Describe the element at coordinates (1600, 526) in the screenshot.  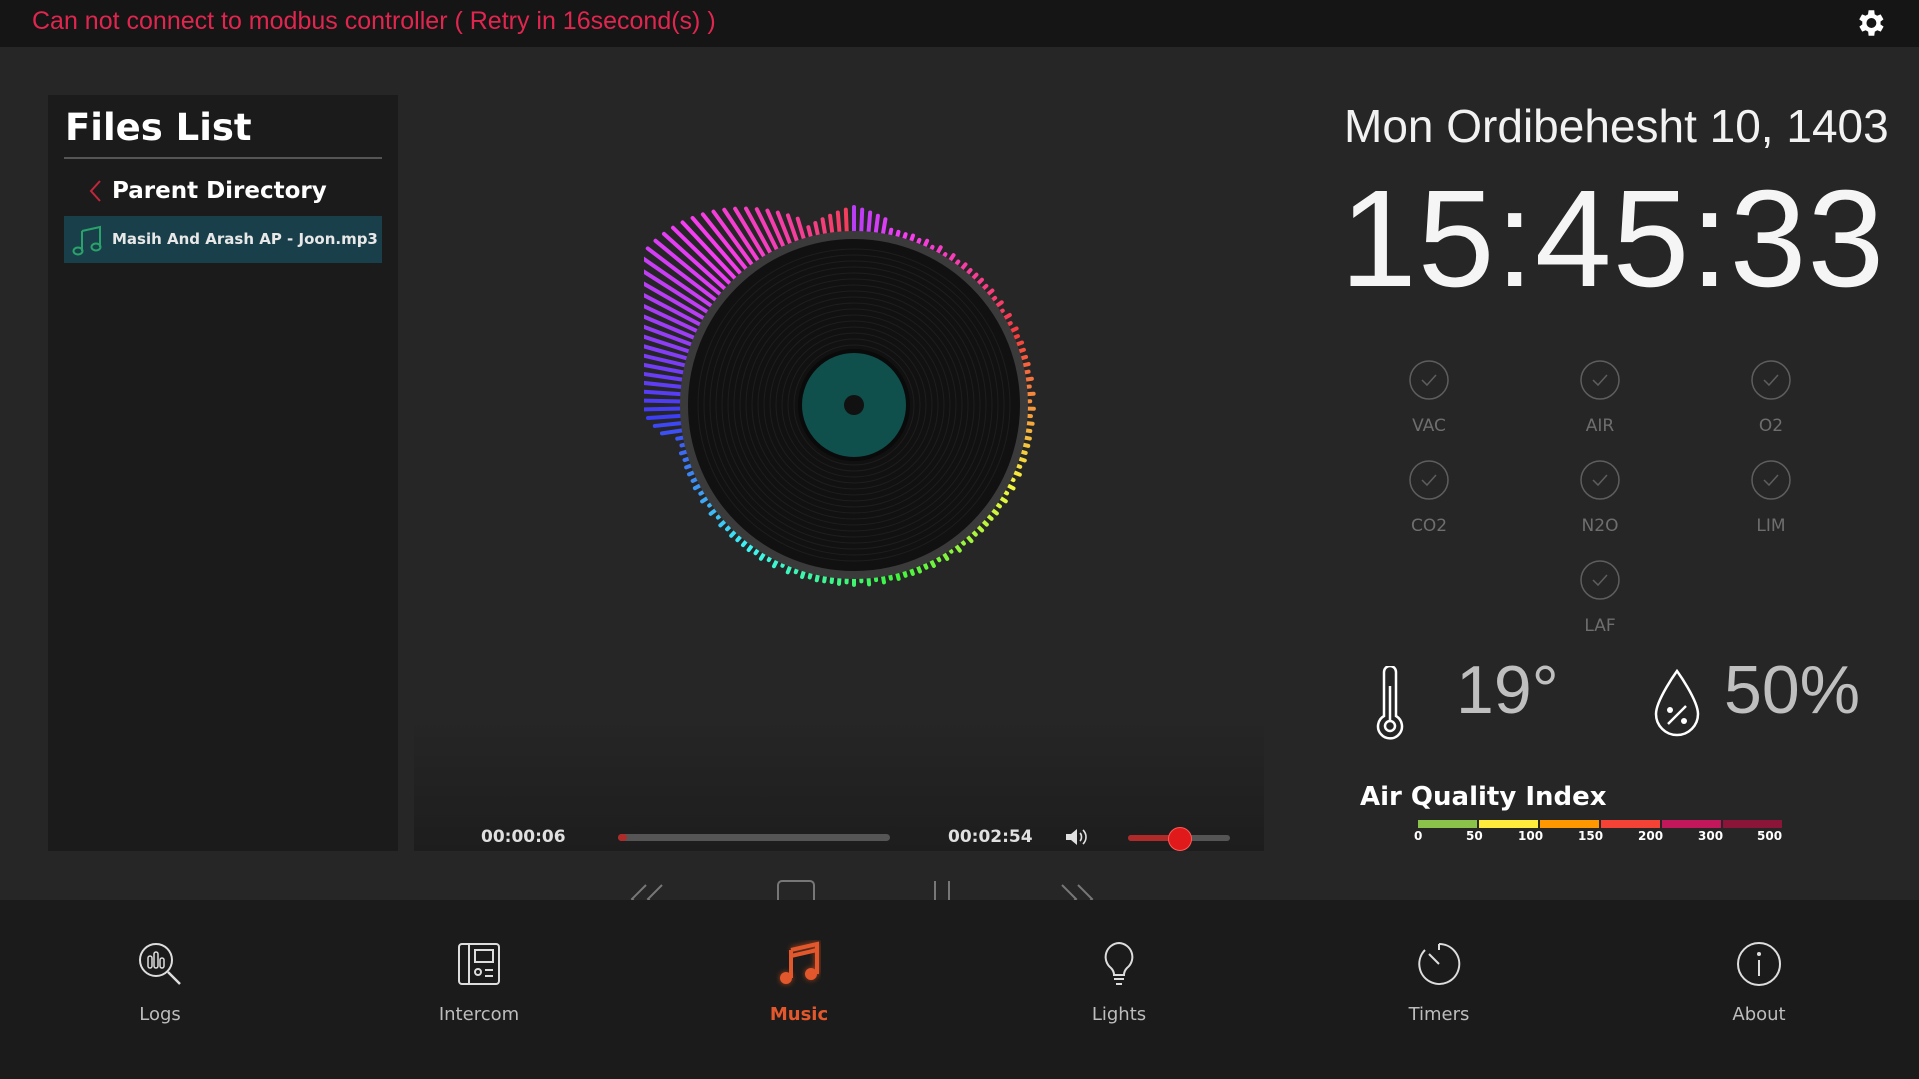
I see `gas-label: N2O` at that location.